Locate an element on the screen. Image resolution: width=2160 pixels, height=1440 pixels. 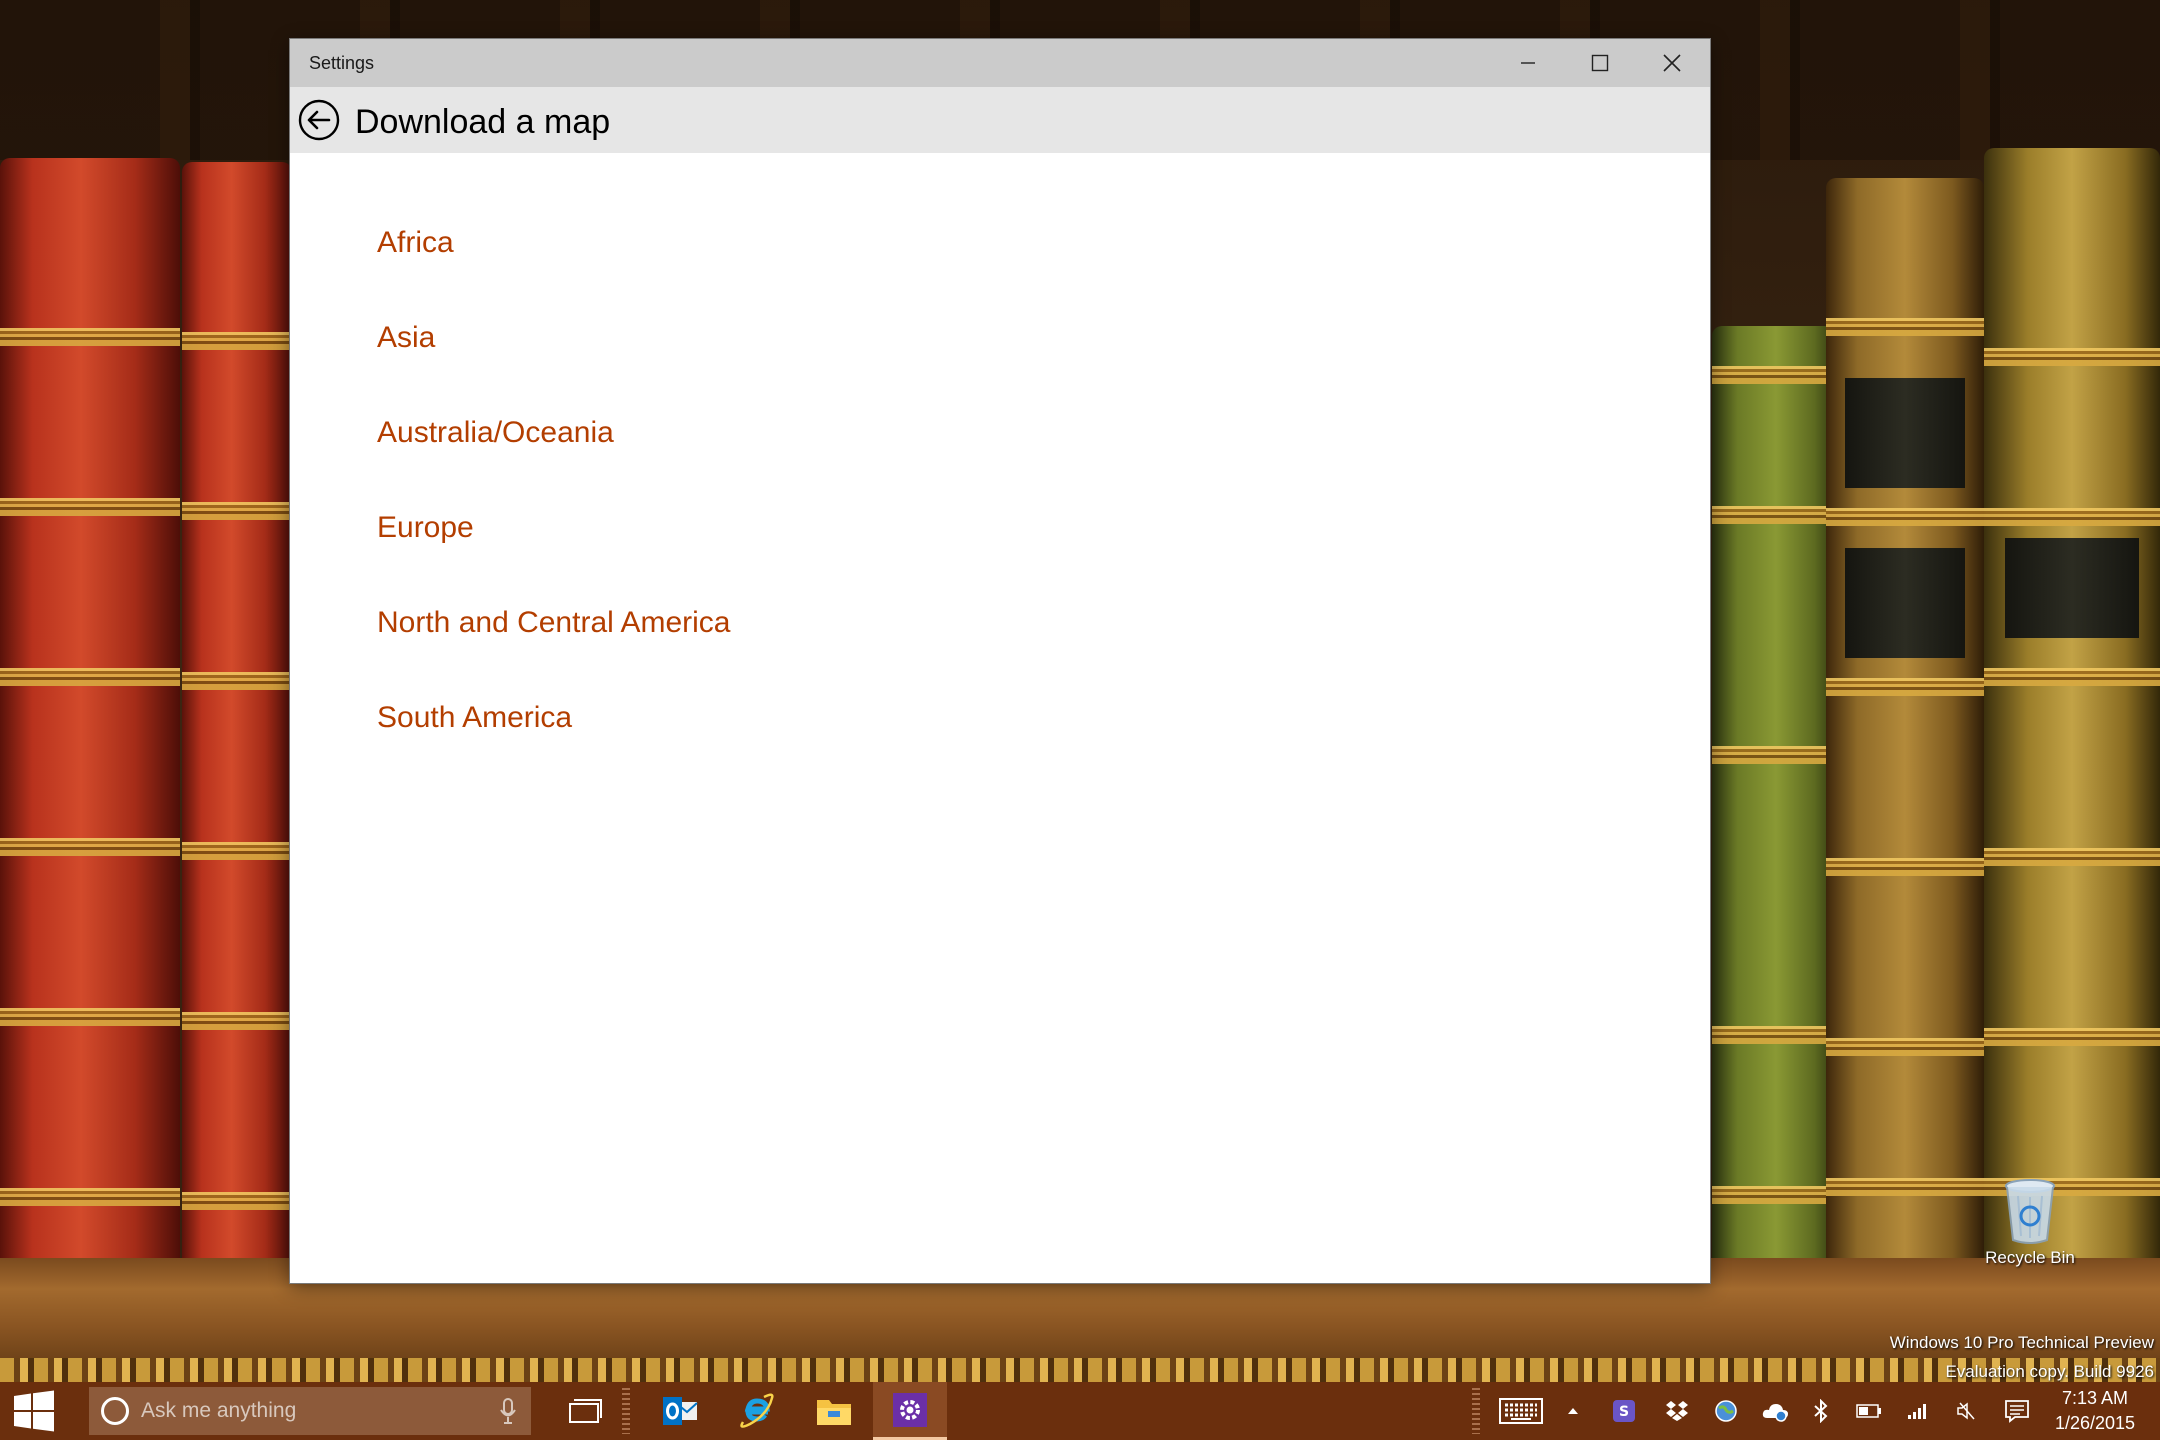
recycle-bin-label: Recycle Bin is located at coordinates (2030, 1257).